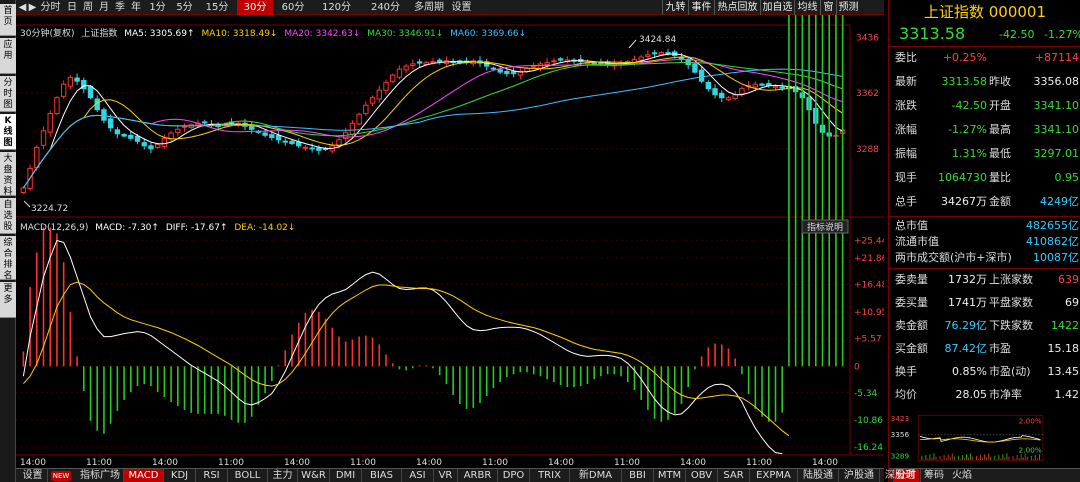 This screenshot has width=1080, height=482. I want to click on indicator-tab-8: DMI, so click(346, 475).